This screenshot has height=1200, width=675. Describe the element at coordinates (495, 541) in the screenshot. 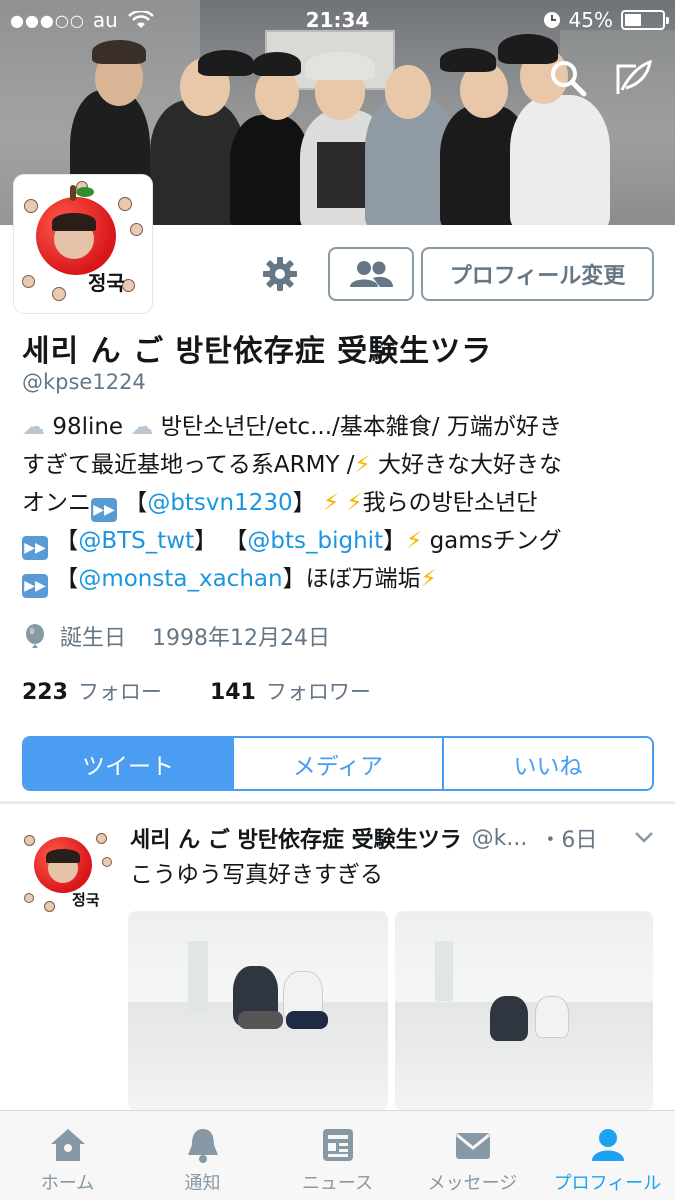

I see `bio-text: gamsチング` at that location.